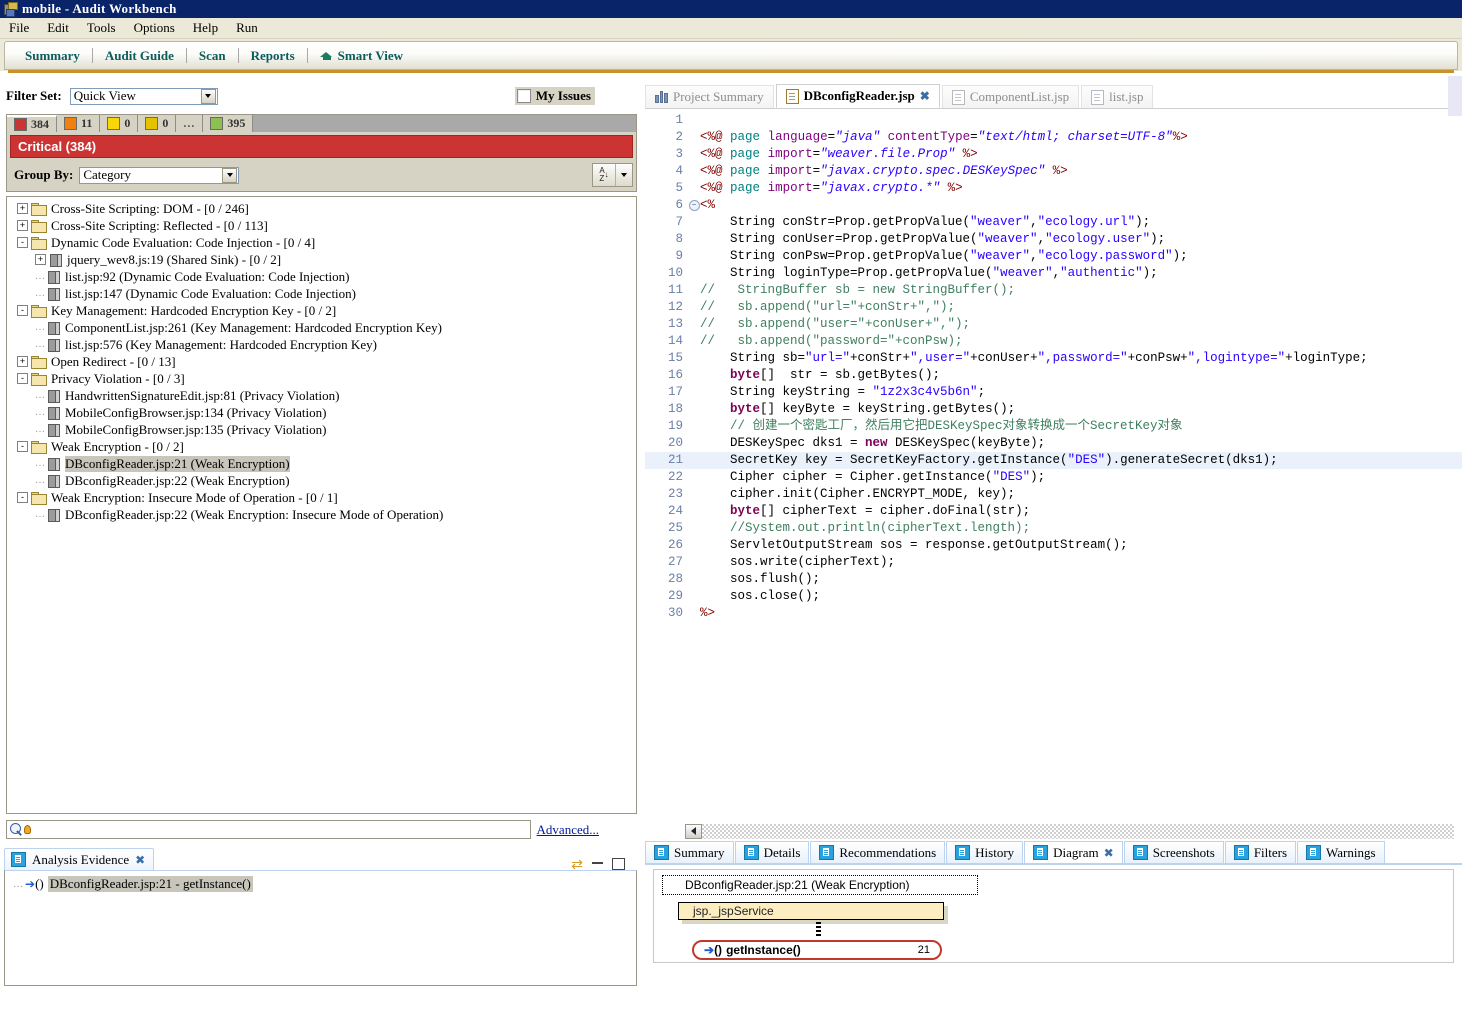 This screenshot has width=1462, height=1028. I want to click on menu-options: Options, so click(154, 28).